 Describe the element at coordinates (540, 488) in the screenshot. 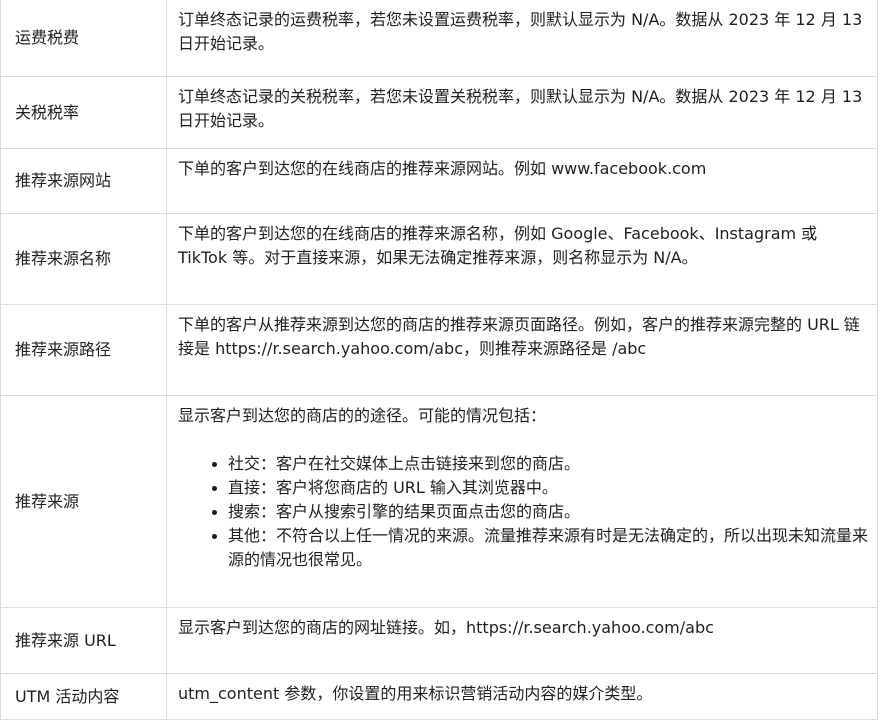

I see `list-item: 直接：客户将您商店的 URL 输入其浏览器中。` at that location.